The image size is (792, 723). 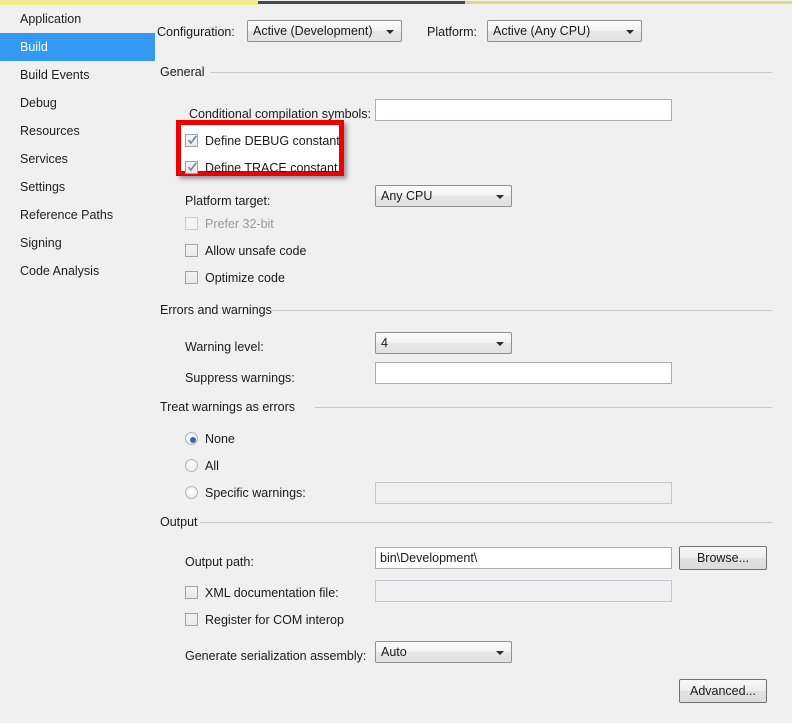 What do you see at coordinates (224, 347) in the screenshot?
I see `warning-level-label: Warning level:` at bounding box center [224, 347].